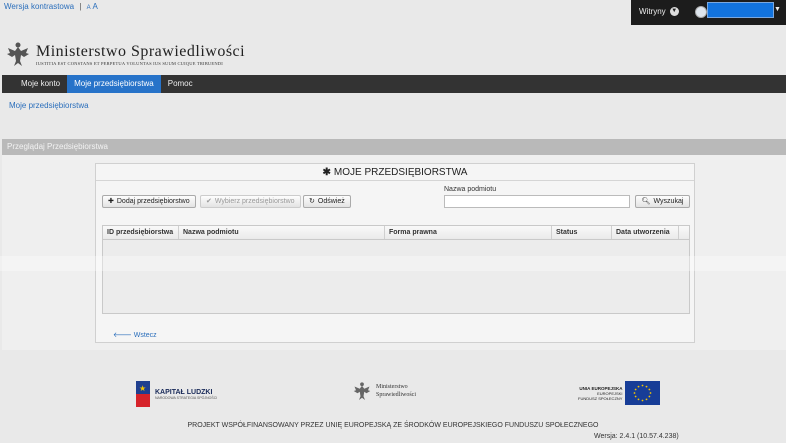  I want to click on contrast-version-link: Wersja kontrastowa, so click(39, 6).